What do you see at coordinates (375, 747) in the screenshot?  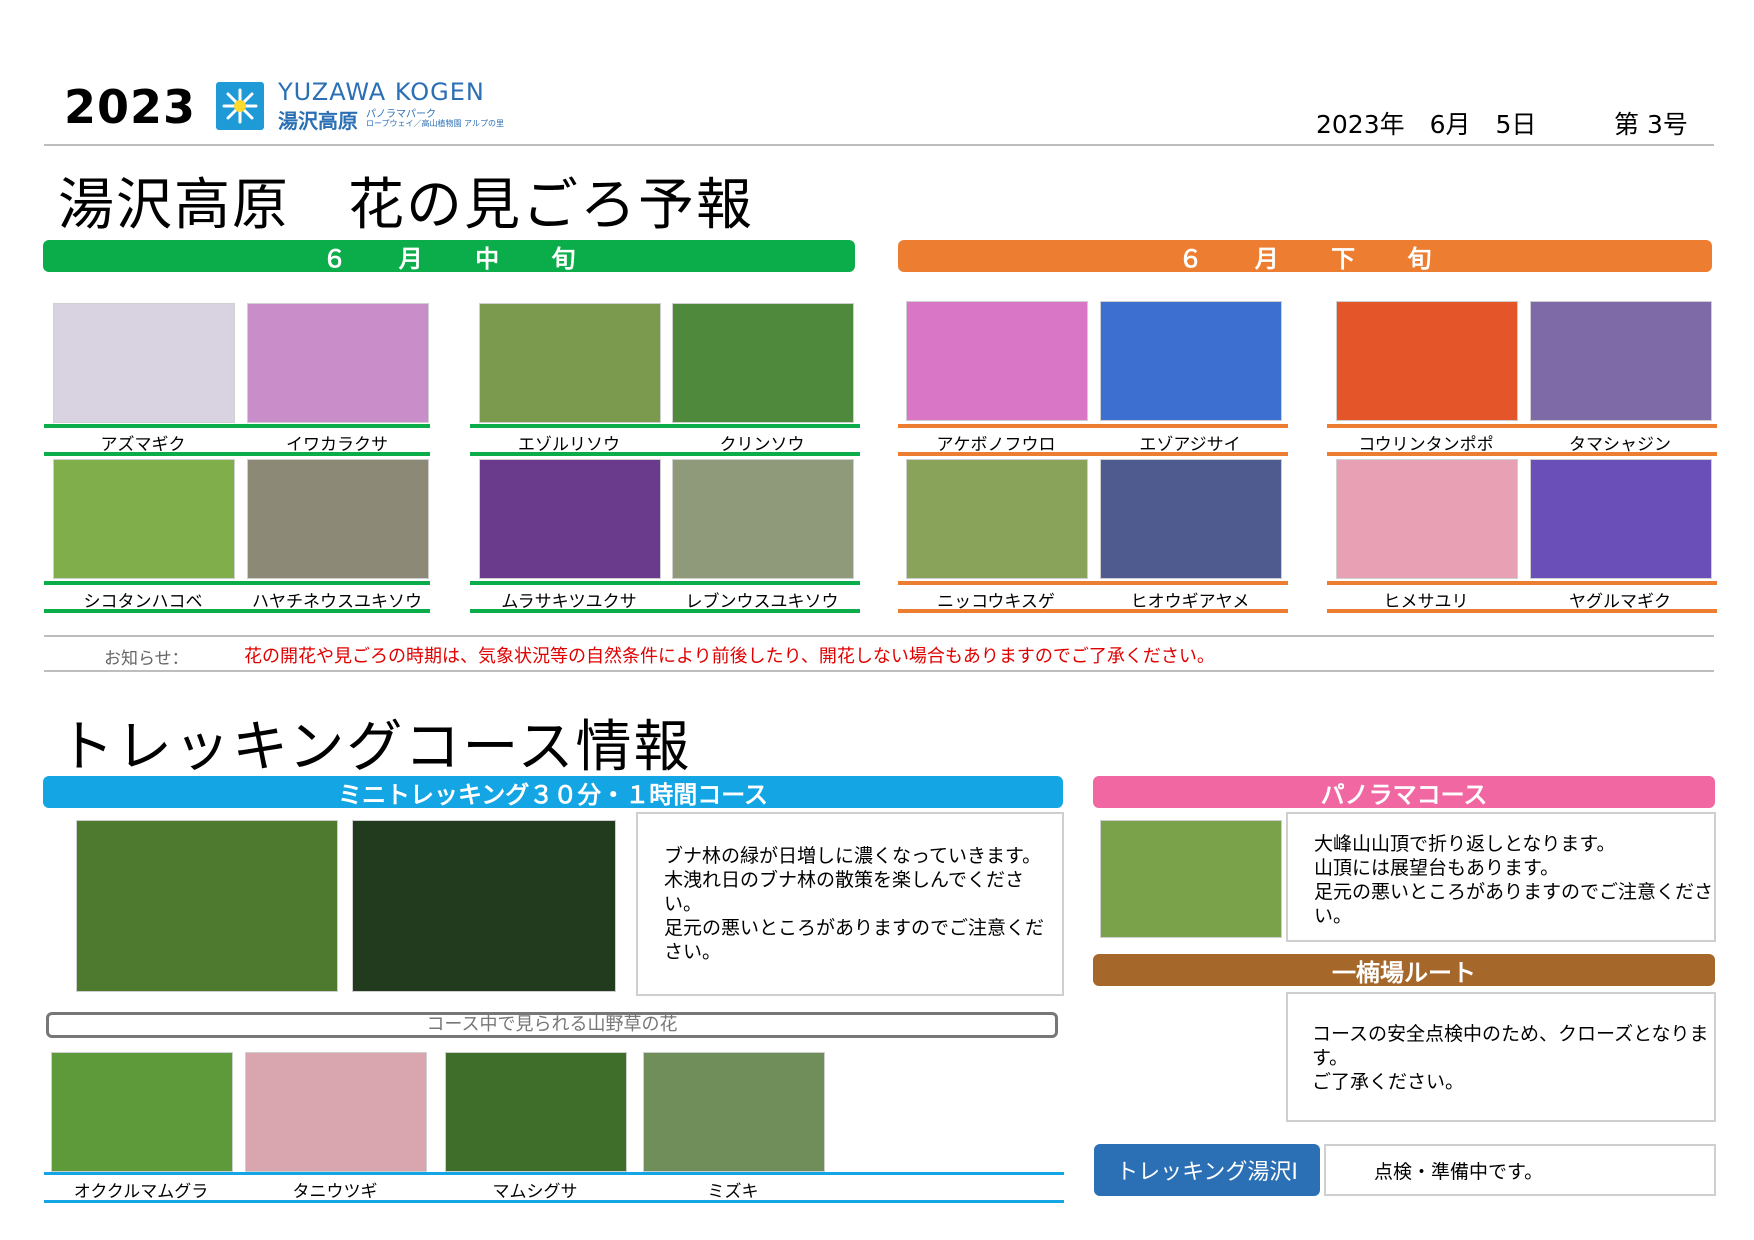 I see `trekking-title: トレッキングコース情報` at bounding box center [375, 747].